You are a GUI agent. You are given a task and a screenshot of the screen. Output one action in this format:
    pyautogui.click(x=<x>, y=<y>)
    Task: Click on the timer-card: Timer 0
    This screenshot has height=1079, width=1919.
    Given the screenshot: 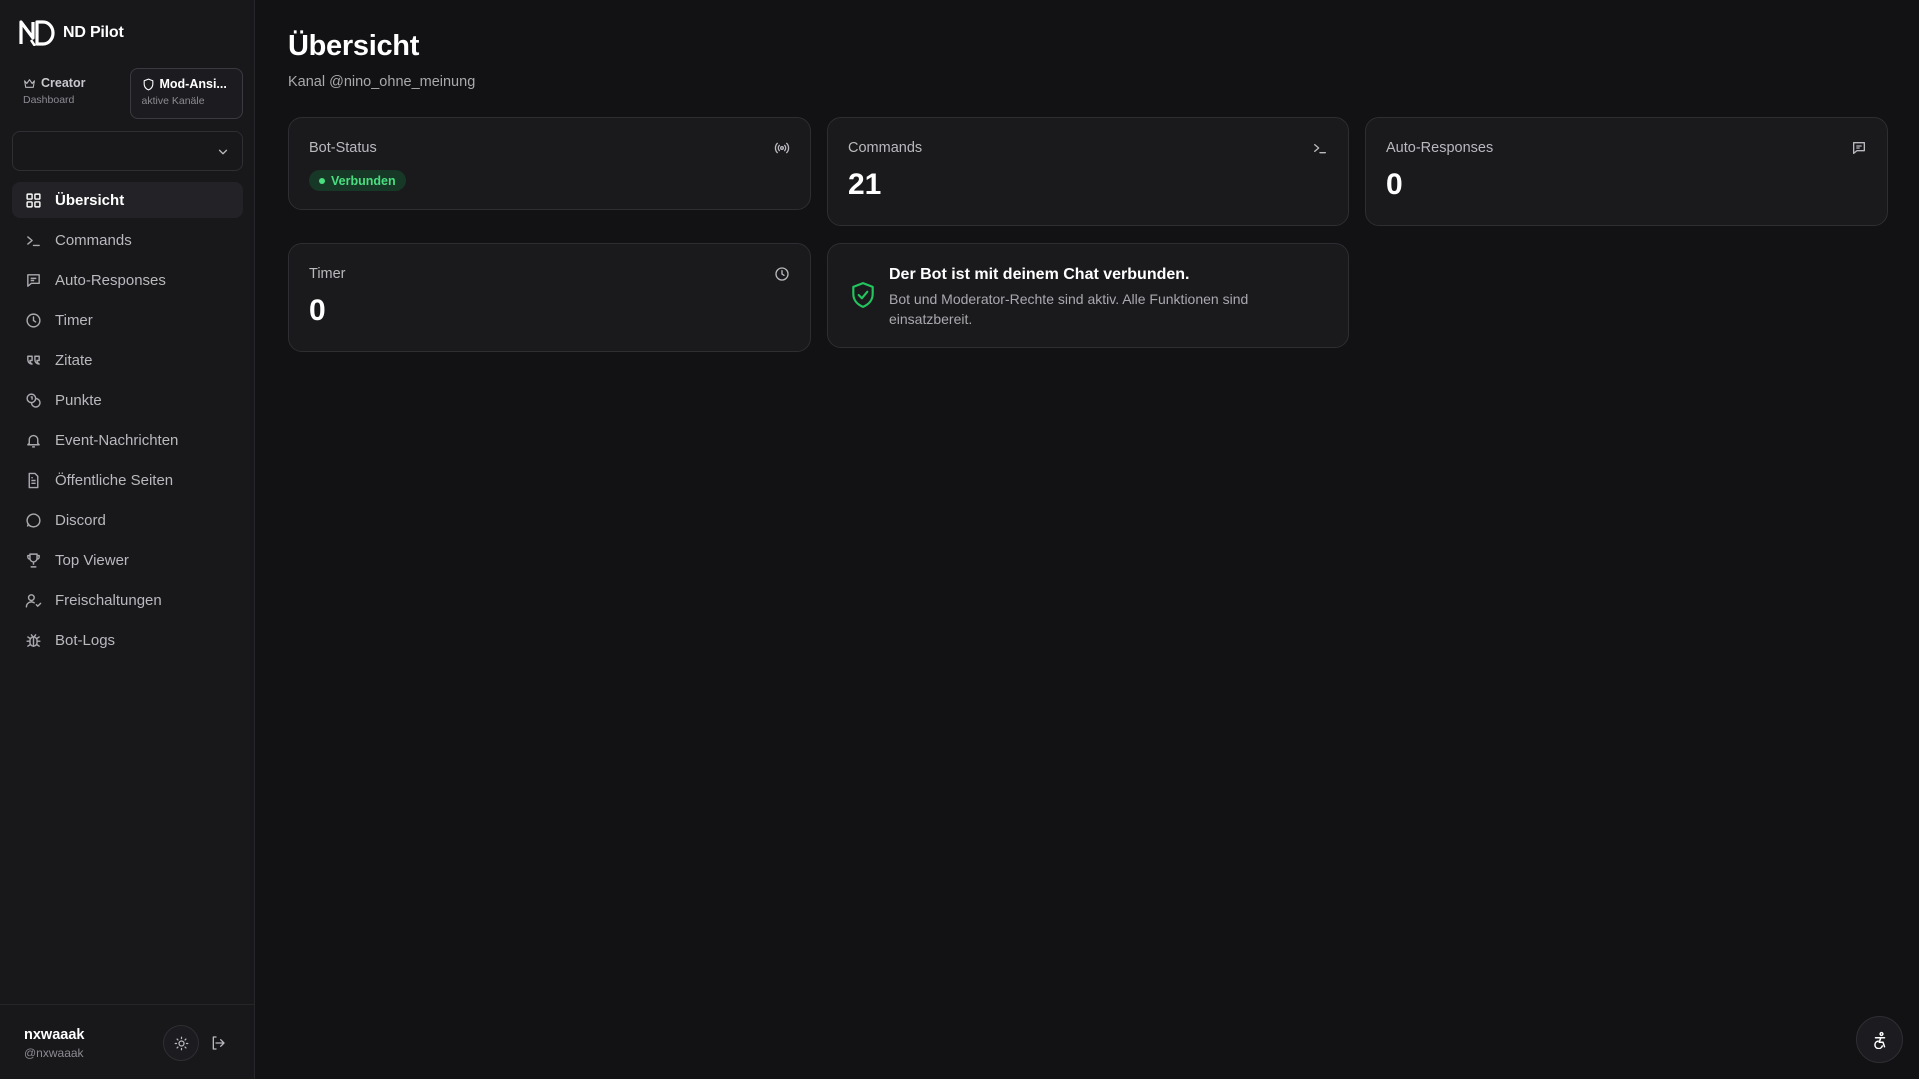 What is the action you would take?
    pyautogui.click(x=549, y=297)
    